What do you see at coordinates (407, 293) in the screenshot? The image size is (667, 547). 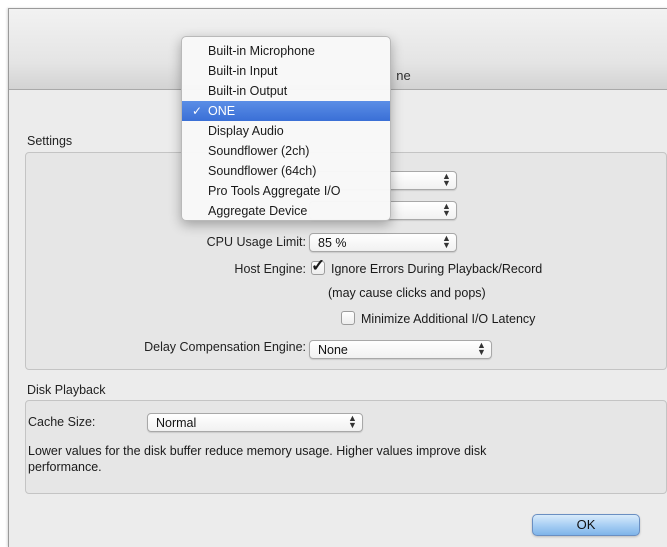 I see `ignore-errors-note: (may cause clicks and pops)` at bounding box center [407, 293].